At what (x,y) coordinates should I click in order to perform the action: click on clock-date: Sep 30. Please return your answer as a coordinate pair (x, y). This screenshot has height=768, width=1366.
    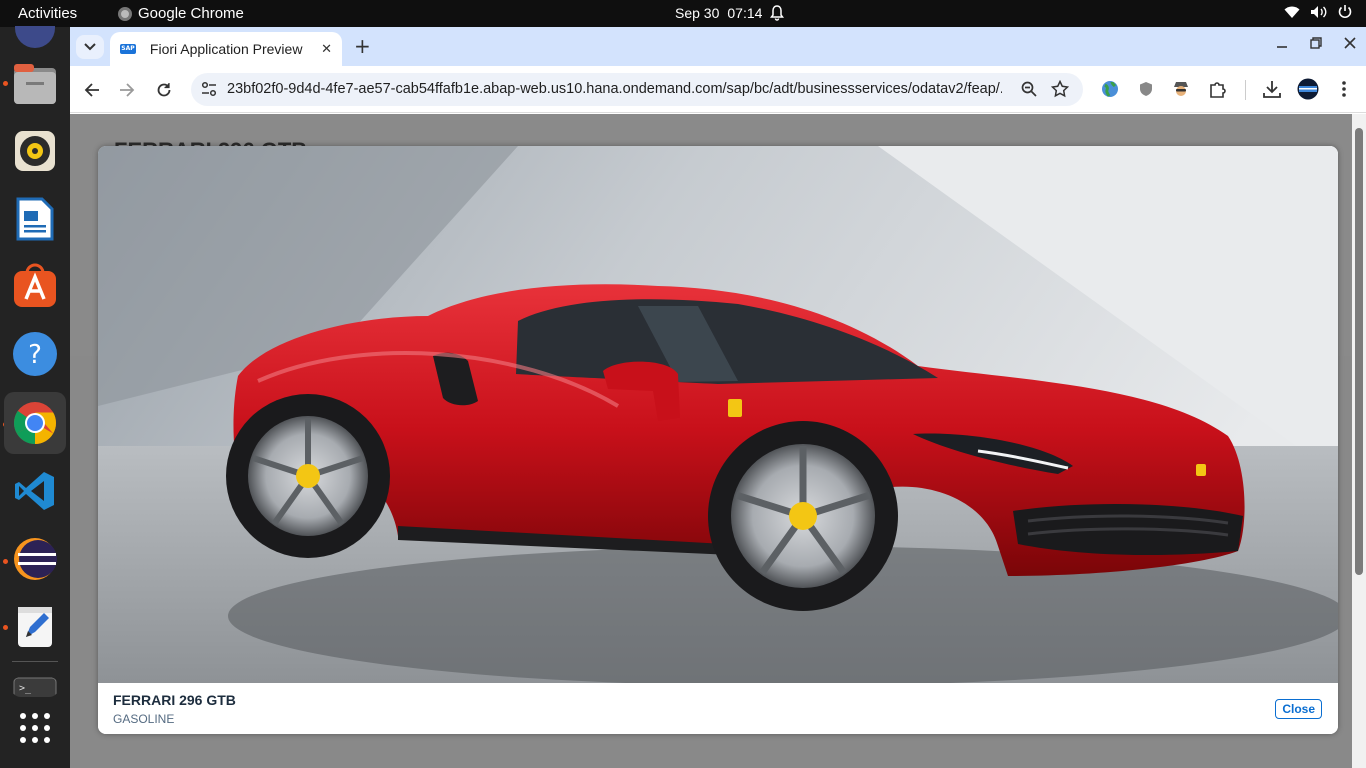
    Looking at the image, I should click on (697, 13).